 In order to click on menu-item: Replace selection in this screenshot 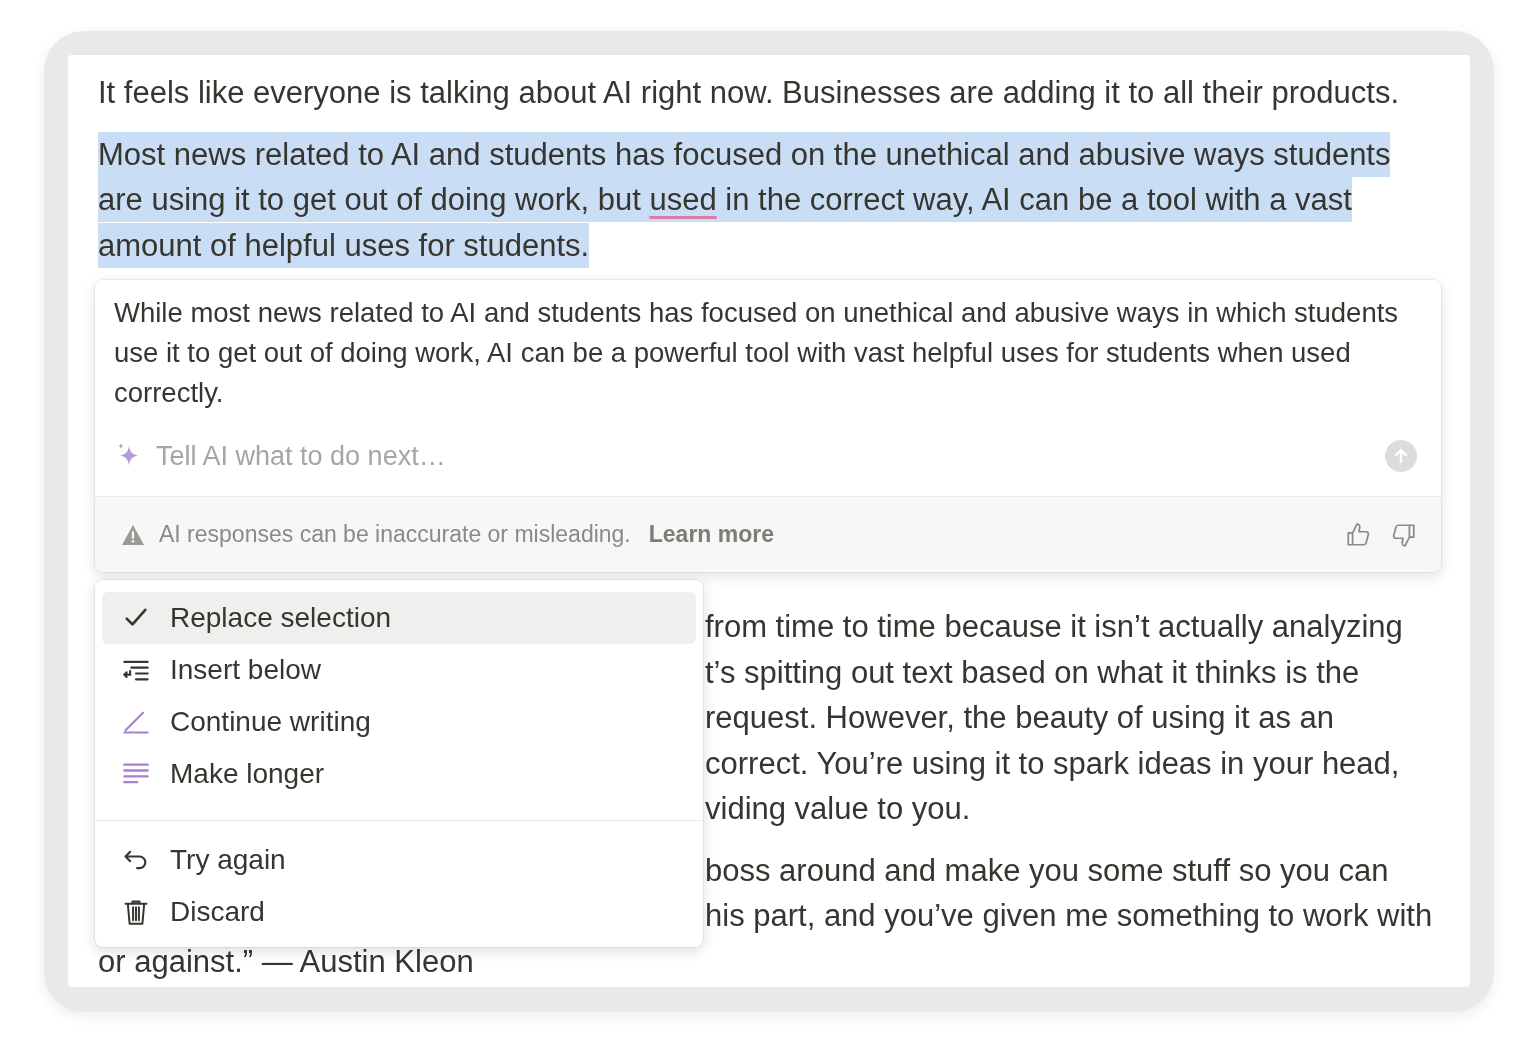, I will do `click(399, 618)`.